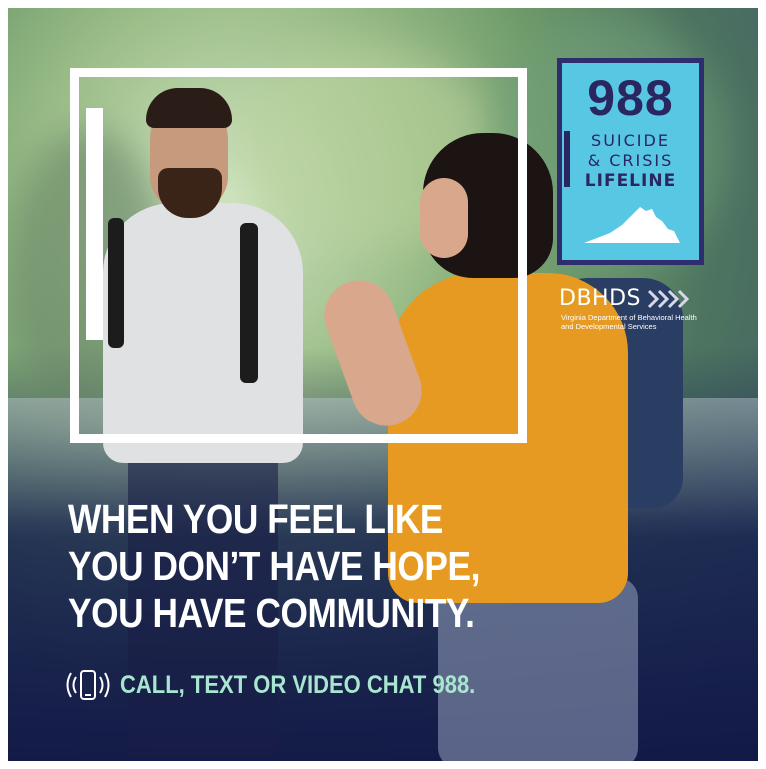 This screenshot has height=769, width=766. I want to click on lifeline-logo: 988 SUICIDE & CRISIS LIFELINE, so click(630, 161).